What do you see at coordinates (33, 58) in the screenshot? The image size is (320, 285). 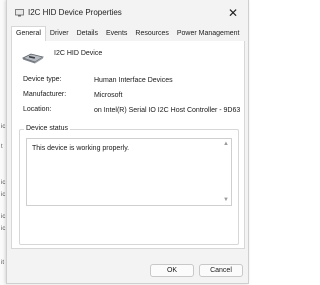 I see `hid-device-icon` at bounding box center [33, 58].